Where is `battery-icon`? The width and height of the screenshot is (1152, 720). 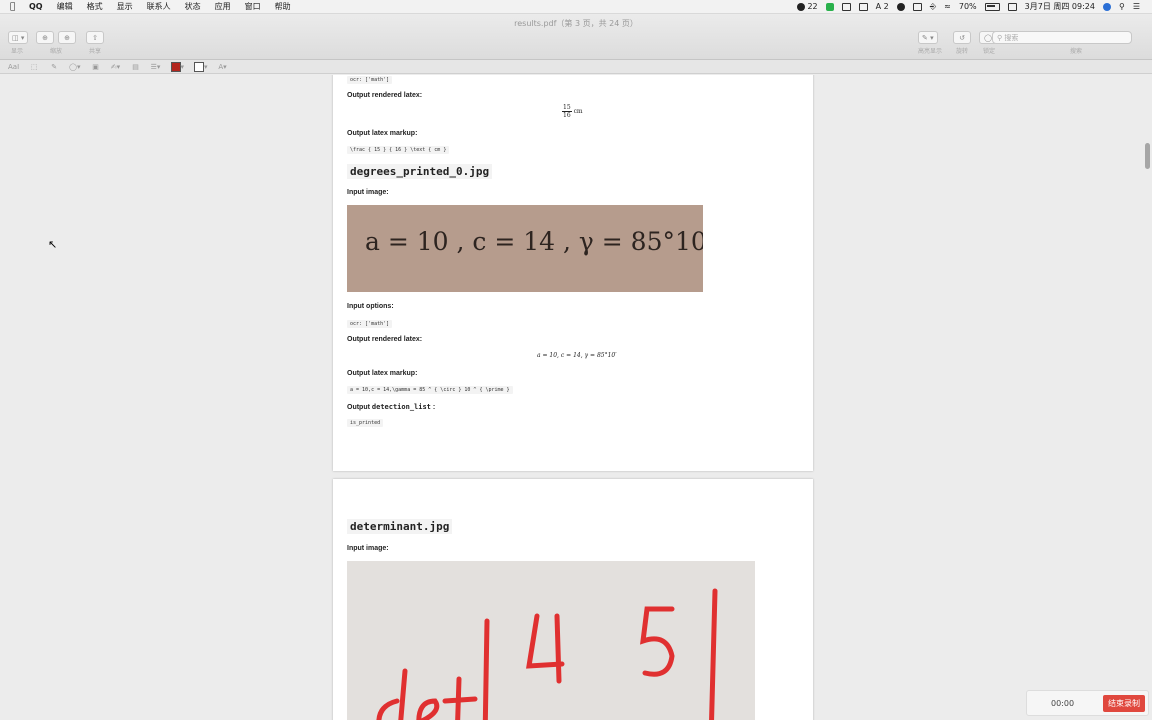 battery-icon is located at coordinates (992, 6).